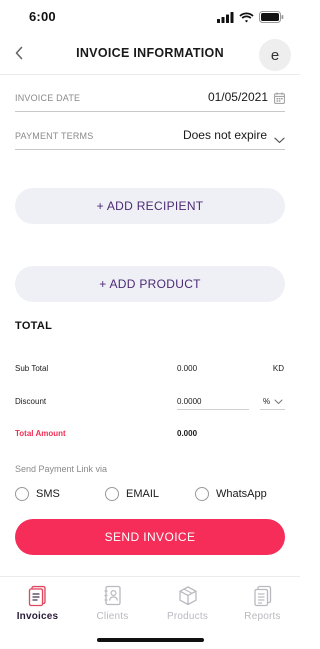  I want to click on discount-unit-value: %, so click(267, 401).